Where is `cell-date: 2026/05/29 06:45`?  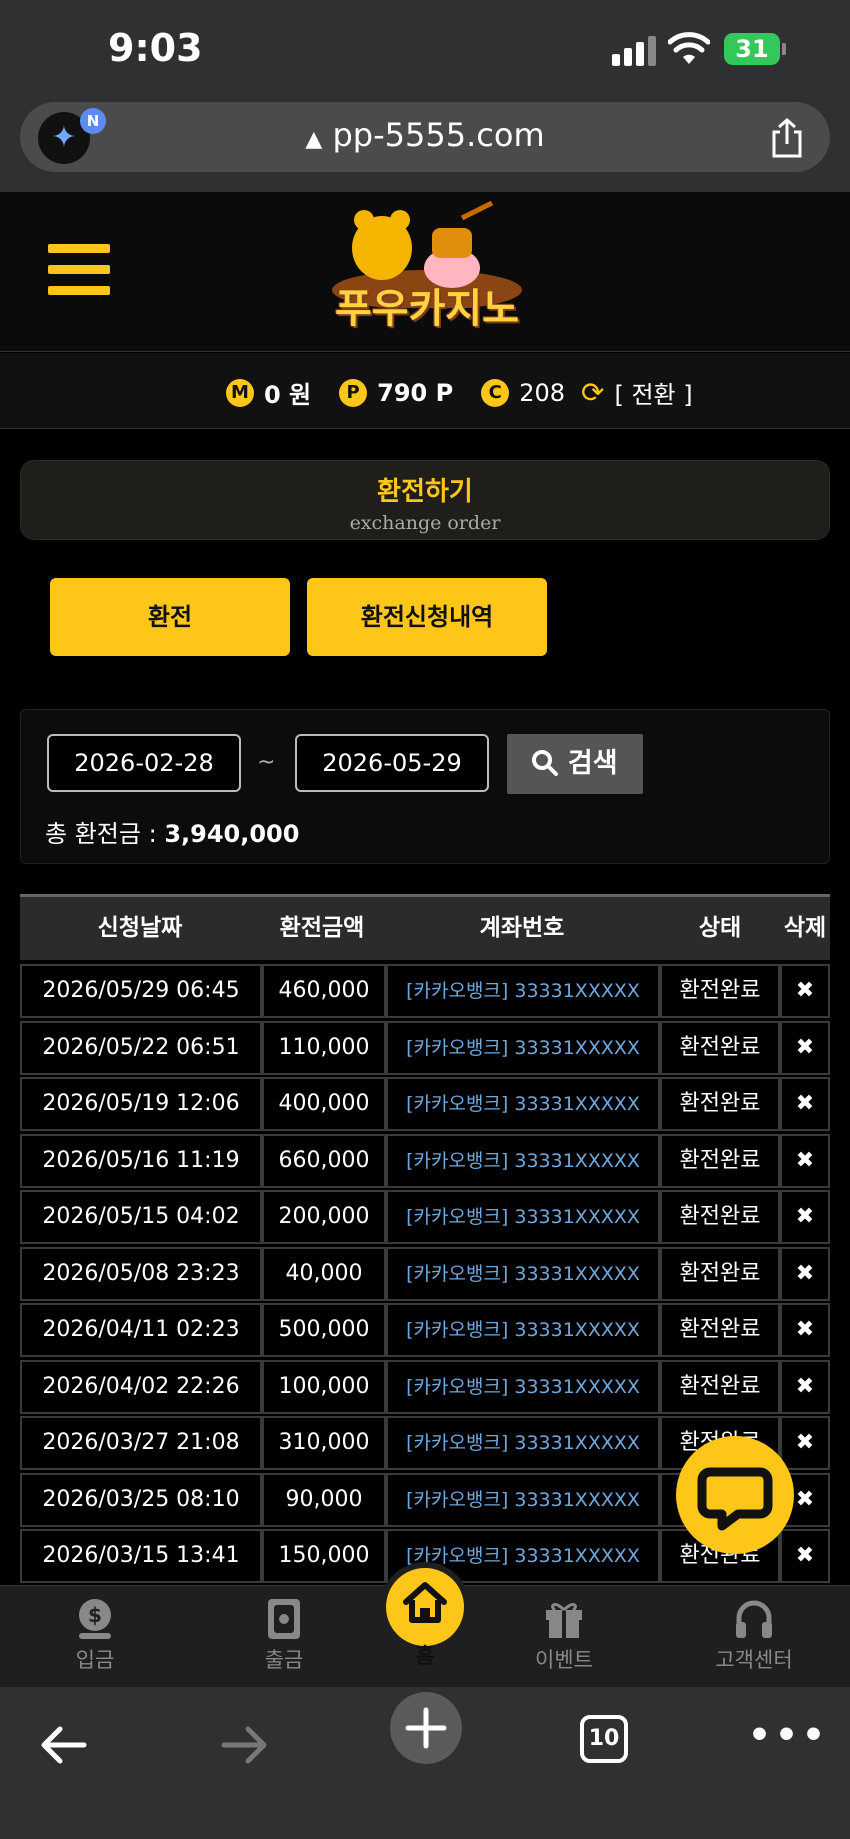
cell-date: 2026/05/29 06:45 is located at coordinates (141, 991).